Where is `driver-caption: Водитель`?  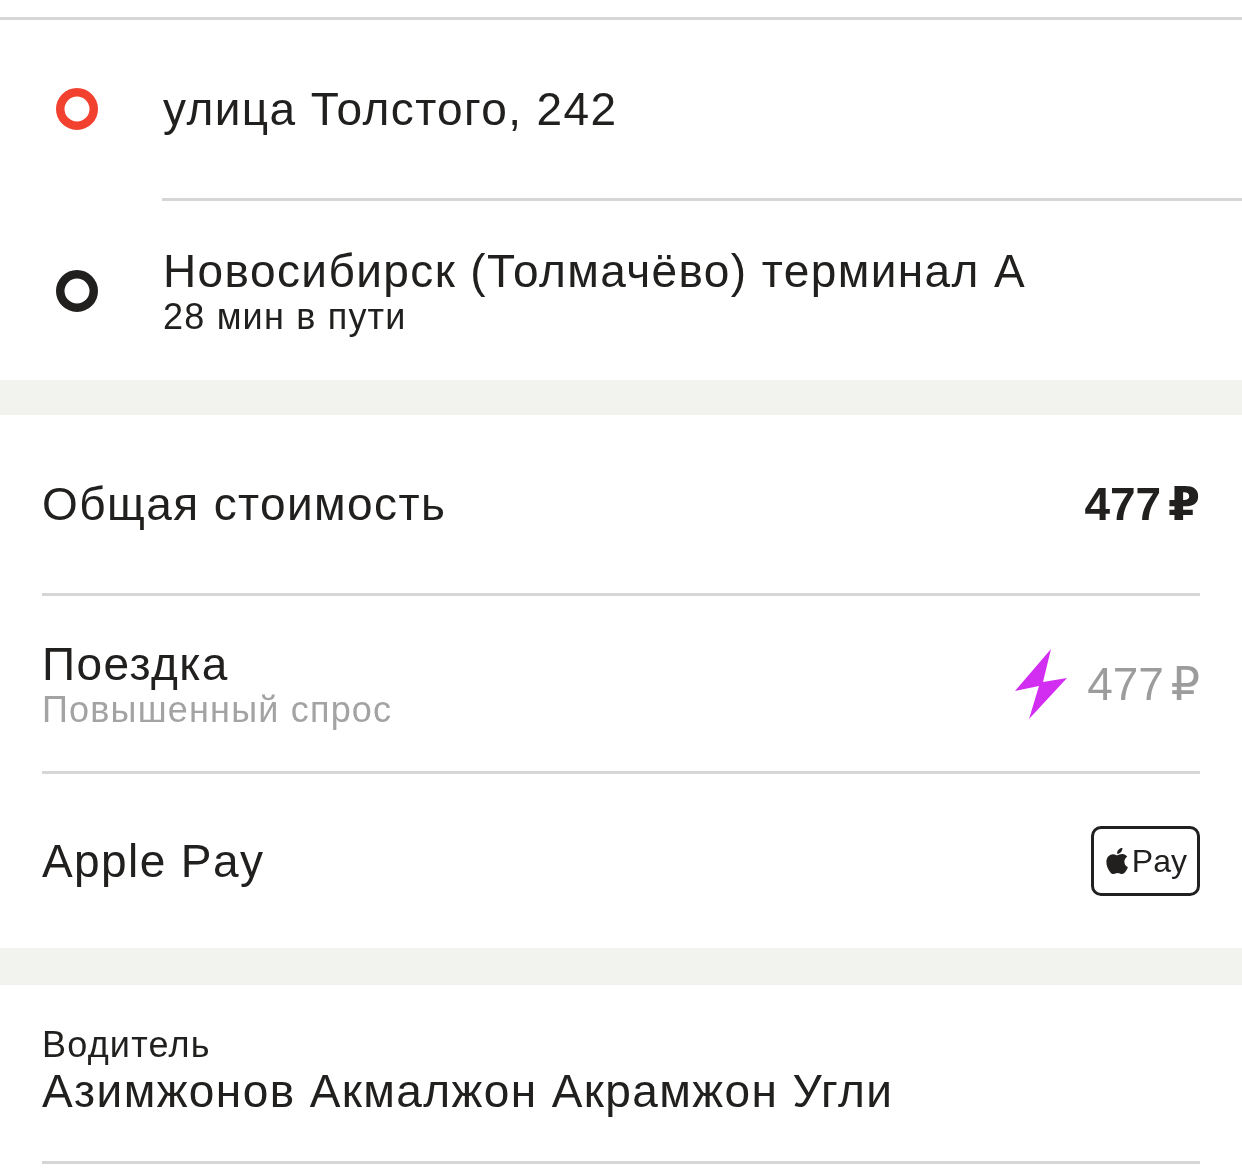
driver-caption: Водитель is located at coordinates (127, 1045).